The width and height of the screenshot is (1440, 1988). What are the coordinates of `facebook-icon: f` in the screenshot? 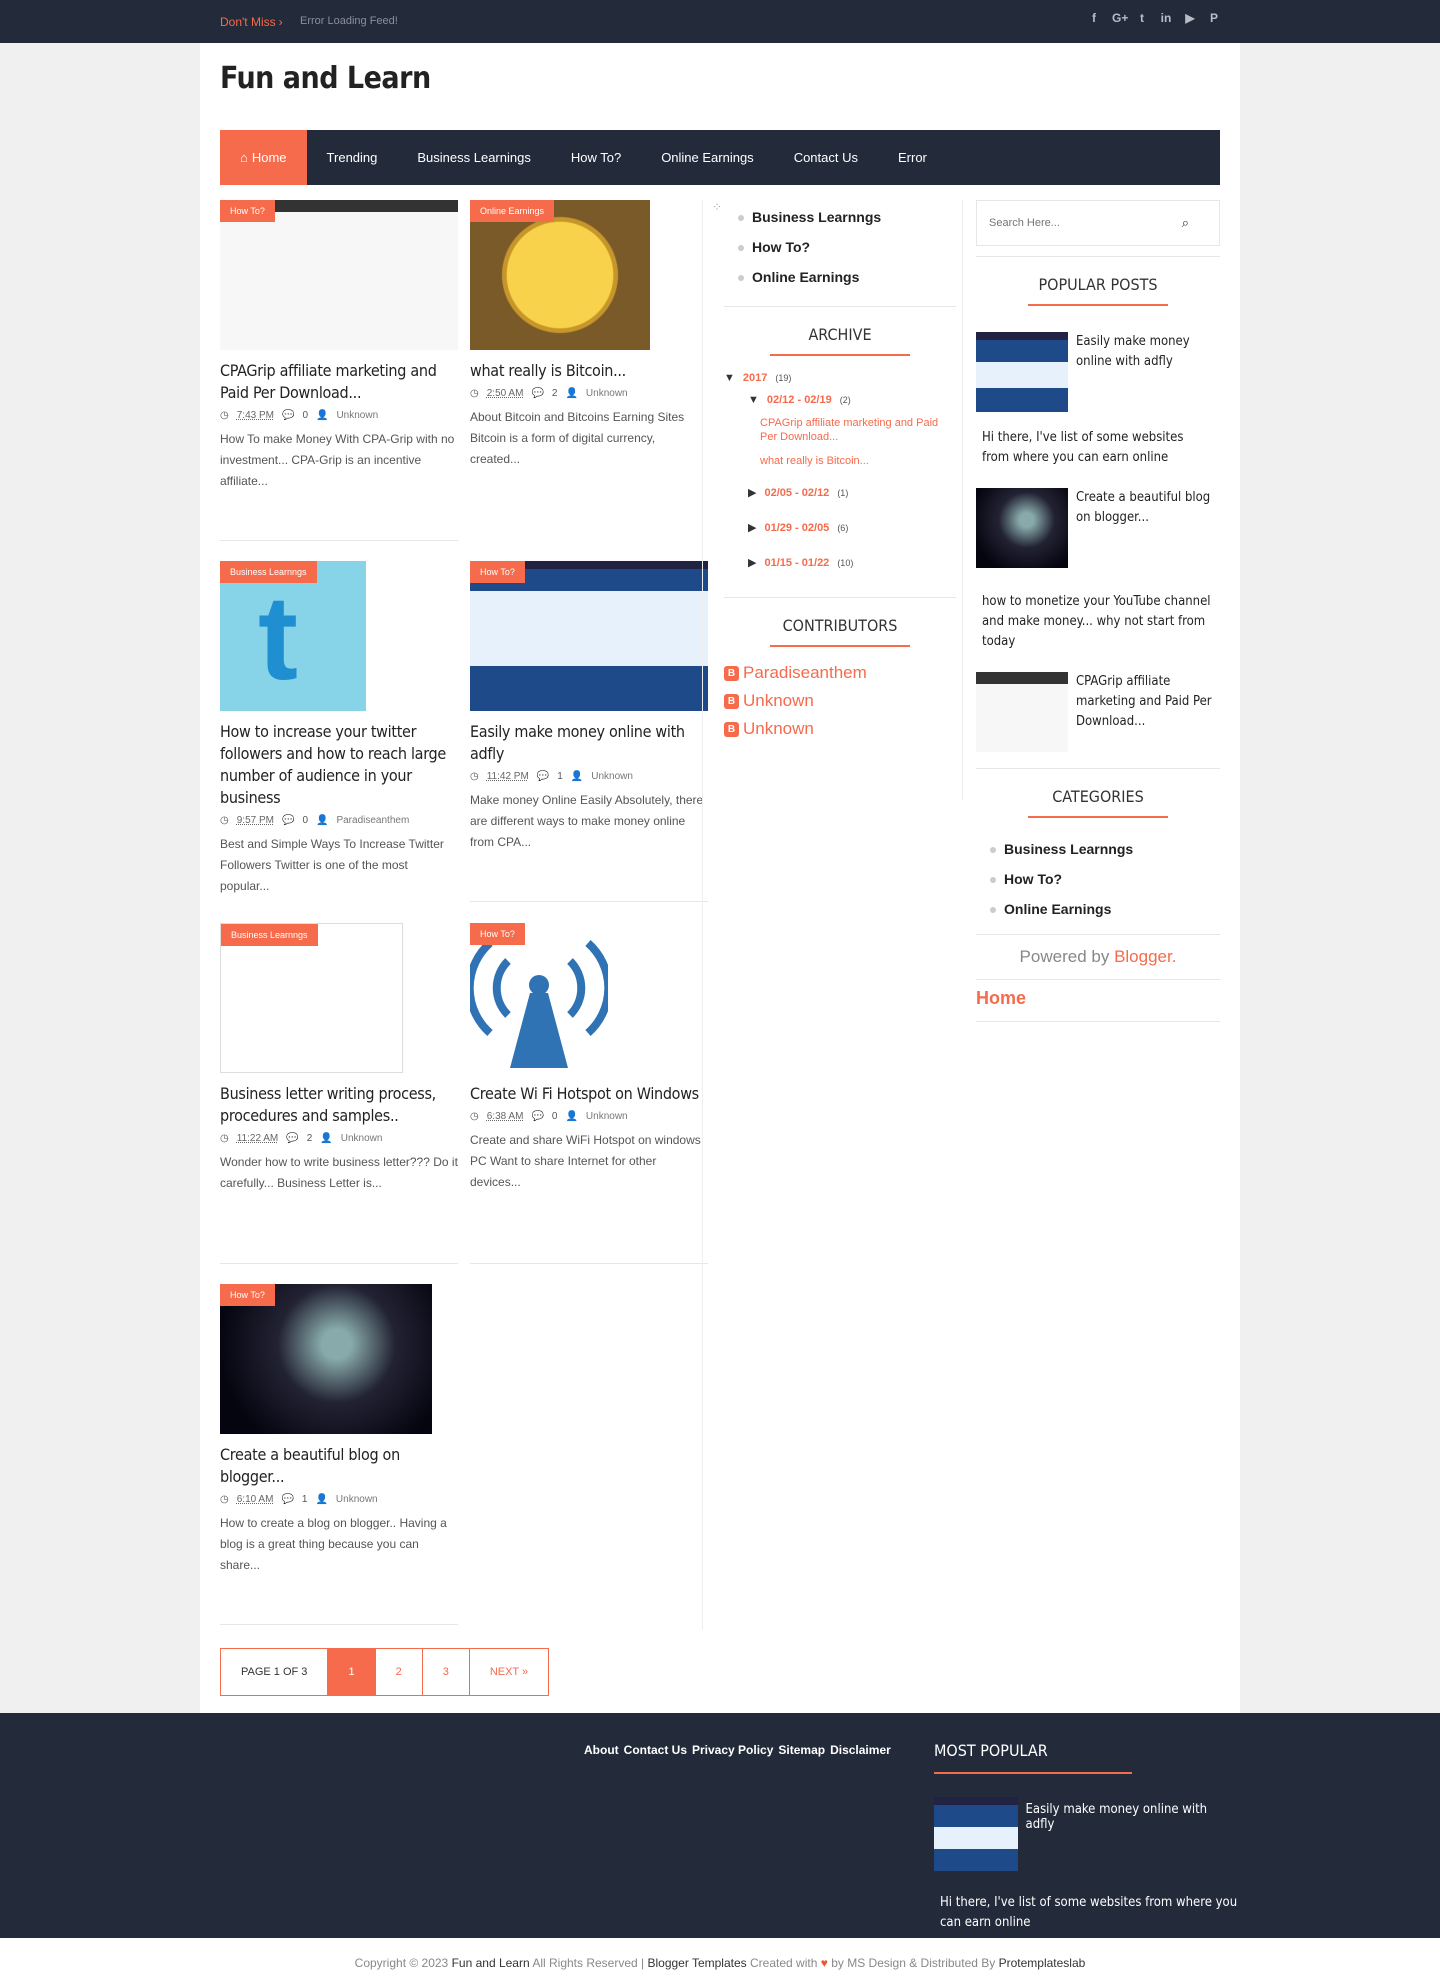 It's located at (1094, 18).